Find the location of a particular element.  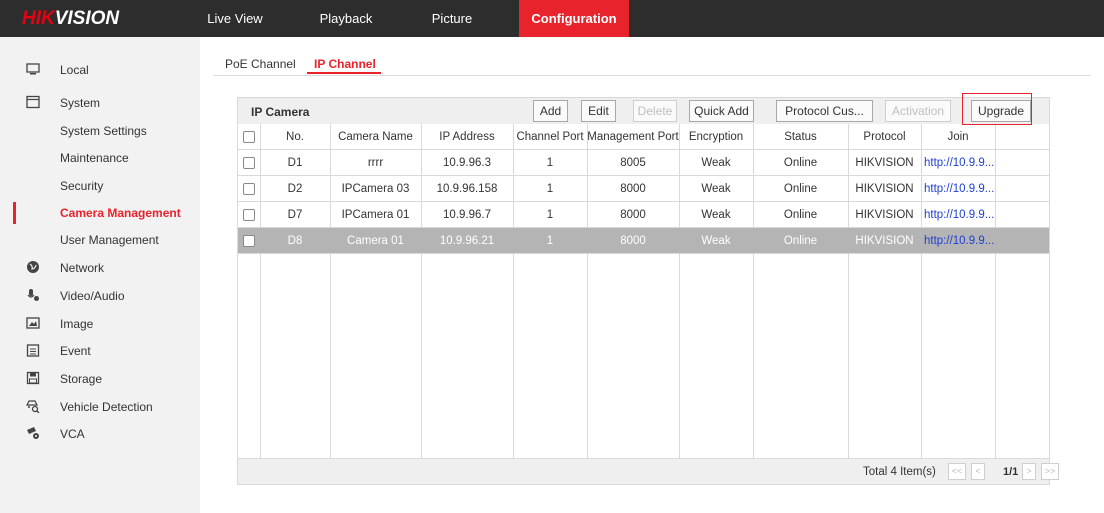

cell-no: D1 is located at coordinates (295, 163).